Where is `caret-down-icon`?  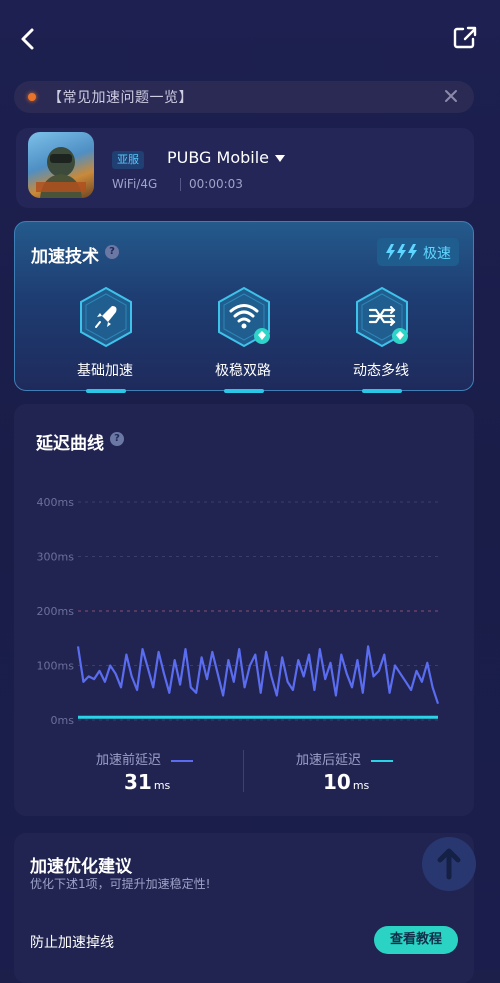 caret-down-icon is located at coordinates (280, 158).